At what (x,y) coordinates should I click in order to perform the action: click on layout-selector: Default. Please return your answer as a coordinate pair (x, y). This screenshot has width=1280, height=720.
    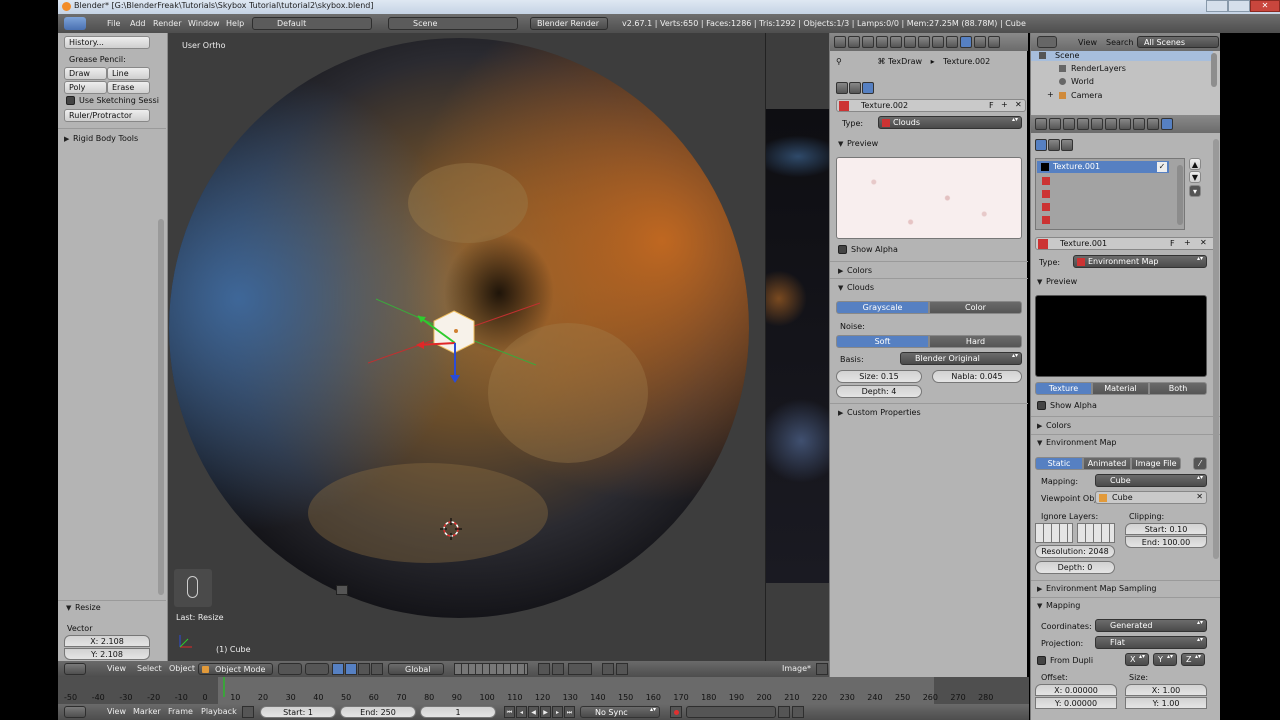
    Looking at the image, I should click on (312, 23).